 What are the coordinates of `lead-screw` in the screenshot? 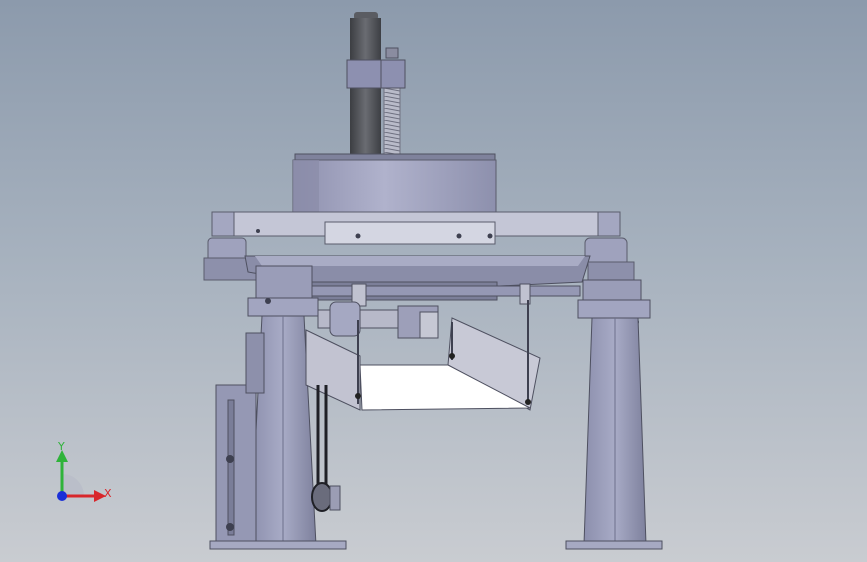 It's located at (392, 121).